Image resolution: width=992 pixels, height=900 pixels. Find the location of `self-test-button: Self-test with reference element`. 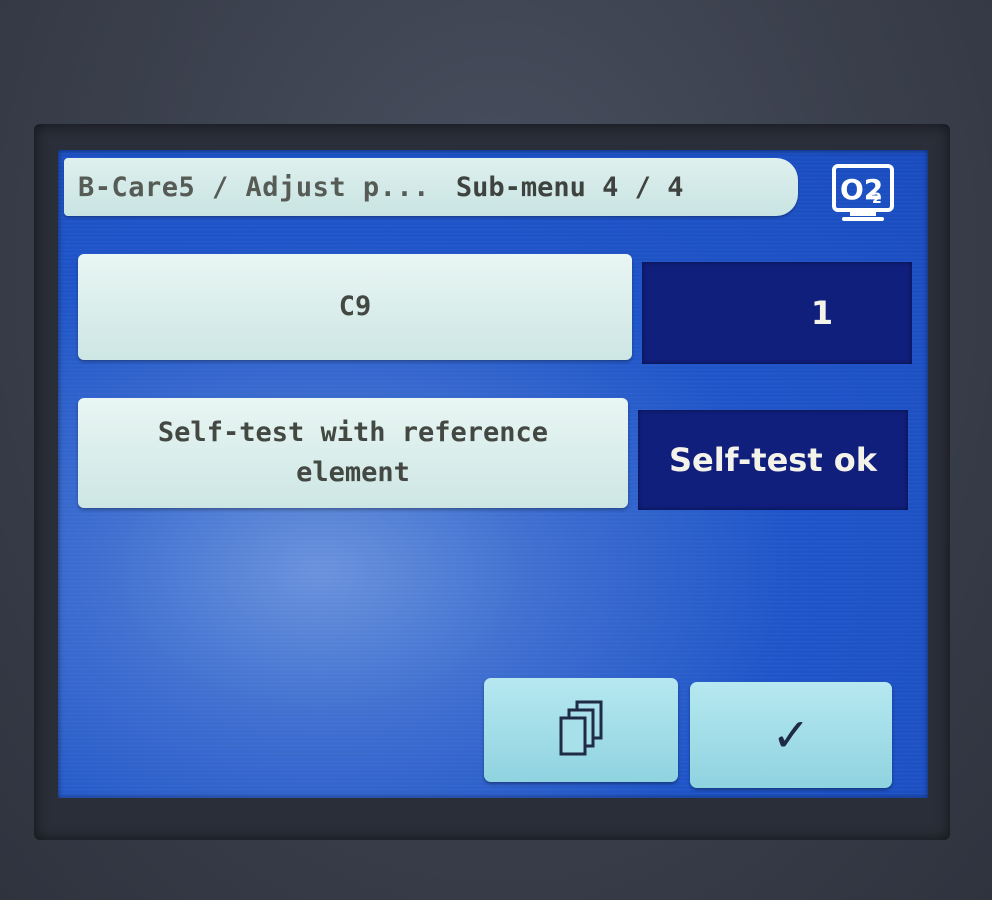

self-test-button: Self-test with reference element is located at coordinates (353, 453).